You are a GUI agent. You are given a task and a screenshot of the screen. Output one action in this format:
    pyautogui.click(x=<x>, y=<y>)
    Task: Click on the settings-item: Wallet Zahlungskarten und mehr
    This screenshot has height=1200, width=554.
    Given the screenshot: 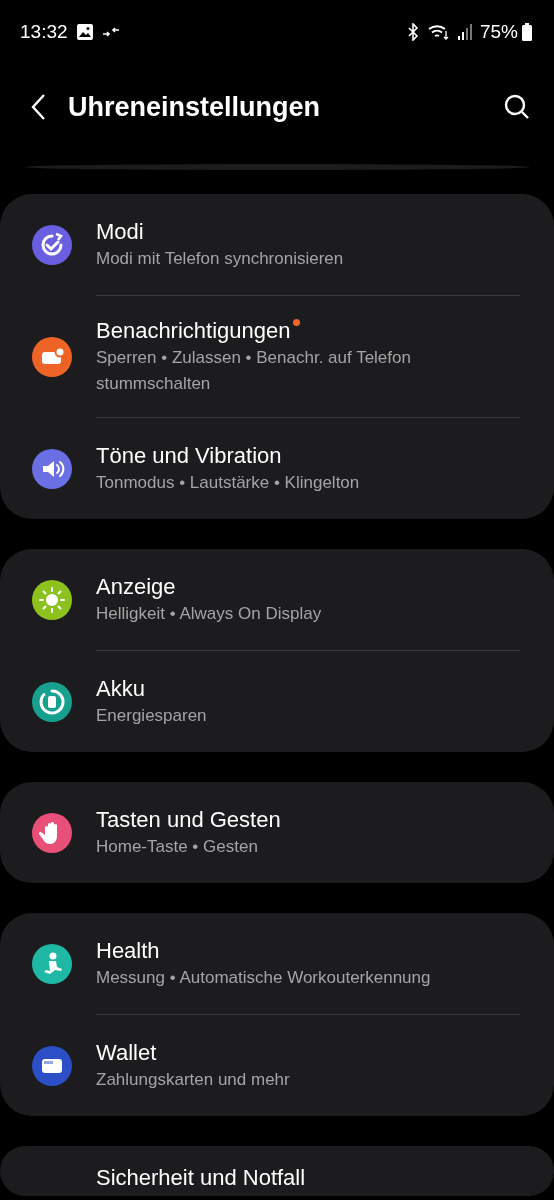 What is the action you would take?
    pyautogui.click(x=277, y=1065)
    